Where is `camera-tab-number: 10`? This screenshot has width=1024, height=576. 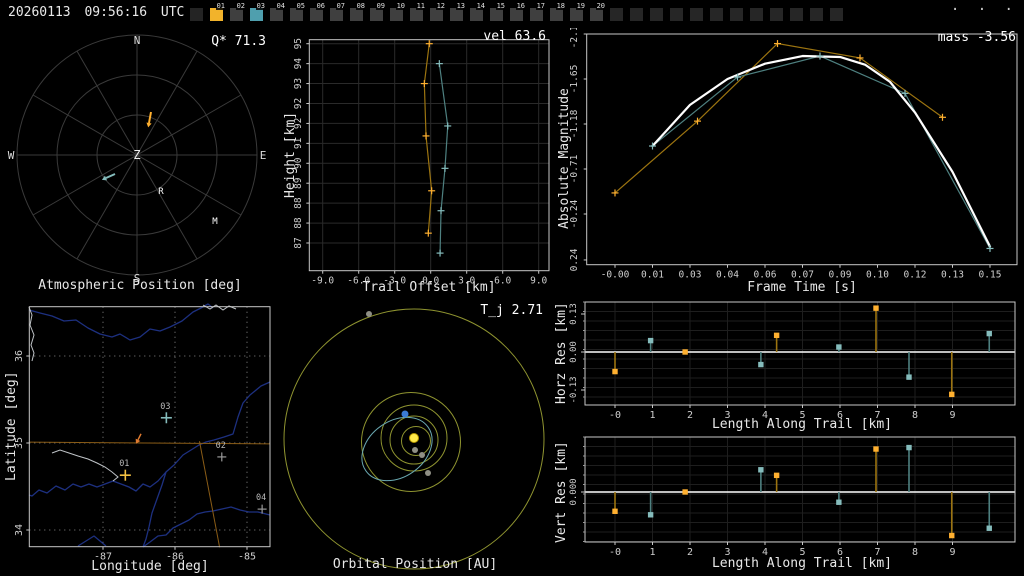
camera-tab-number: 10 is located at coordinates (400, 6).